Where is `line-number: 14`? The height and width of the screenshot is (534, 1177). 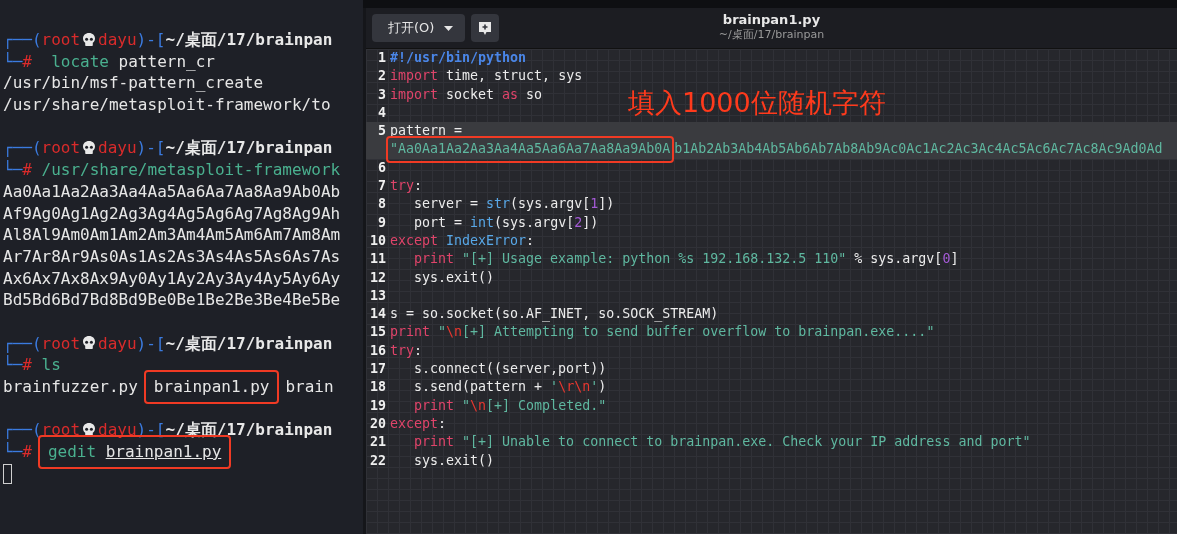
line-number: 14 is located at coordinates (378, 314).